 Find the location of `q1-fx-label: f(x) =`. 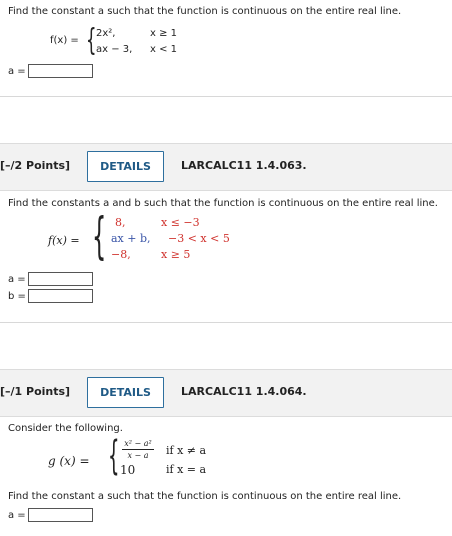

q1-fx-label: f(x) = is located at coordinates (64, 40).